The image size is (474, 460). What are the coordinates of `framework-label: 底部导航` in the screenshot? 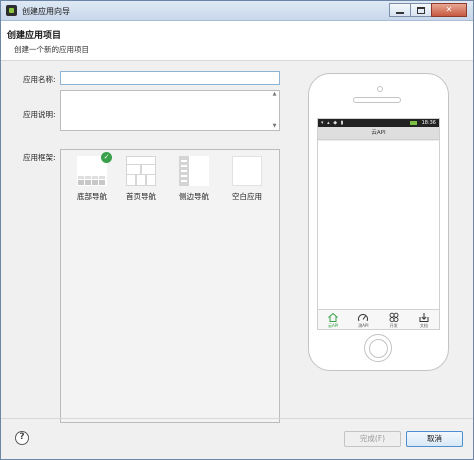 It's located at (92, 196).